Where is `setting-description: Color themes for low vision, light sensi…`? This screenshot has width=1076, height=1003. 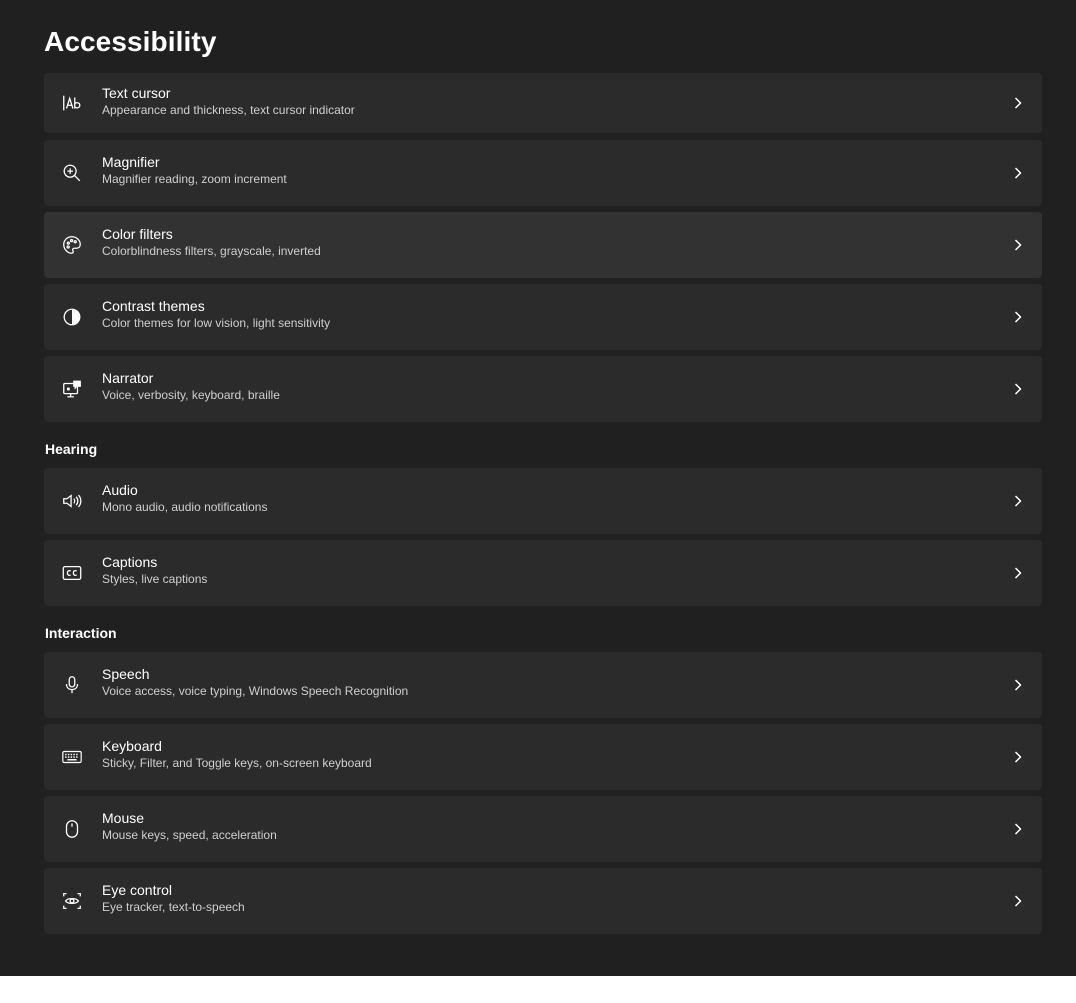
setting-description: Color themes for low vision, light sensi… is located at coordinates (216, 323).